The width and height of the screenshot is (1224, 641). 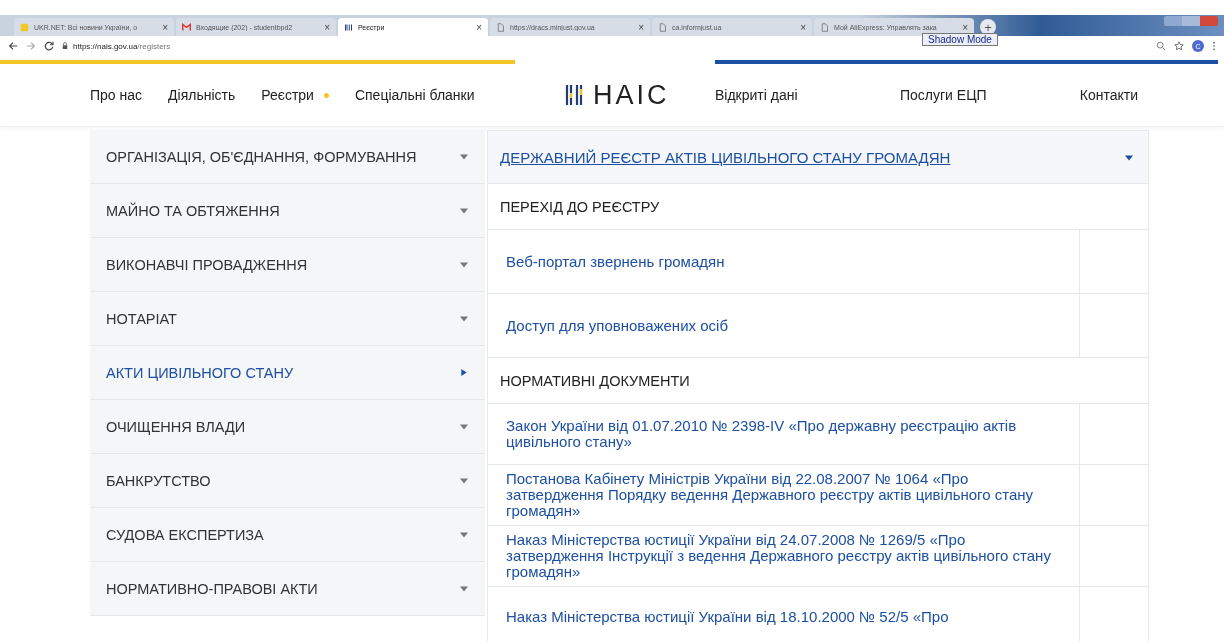 I want to click on sidebar-item: ОРГАНІЗАЦІЯ, ОБ'ЄДНАННЯ, ФОРМУВАННЯ, so click(x=287, y=157).